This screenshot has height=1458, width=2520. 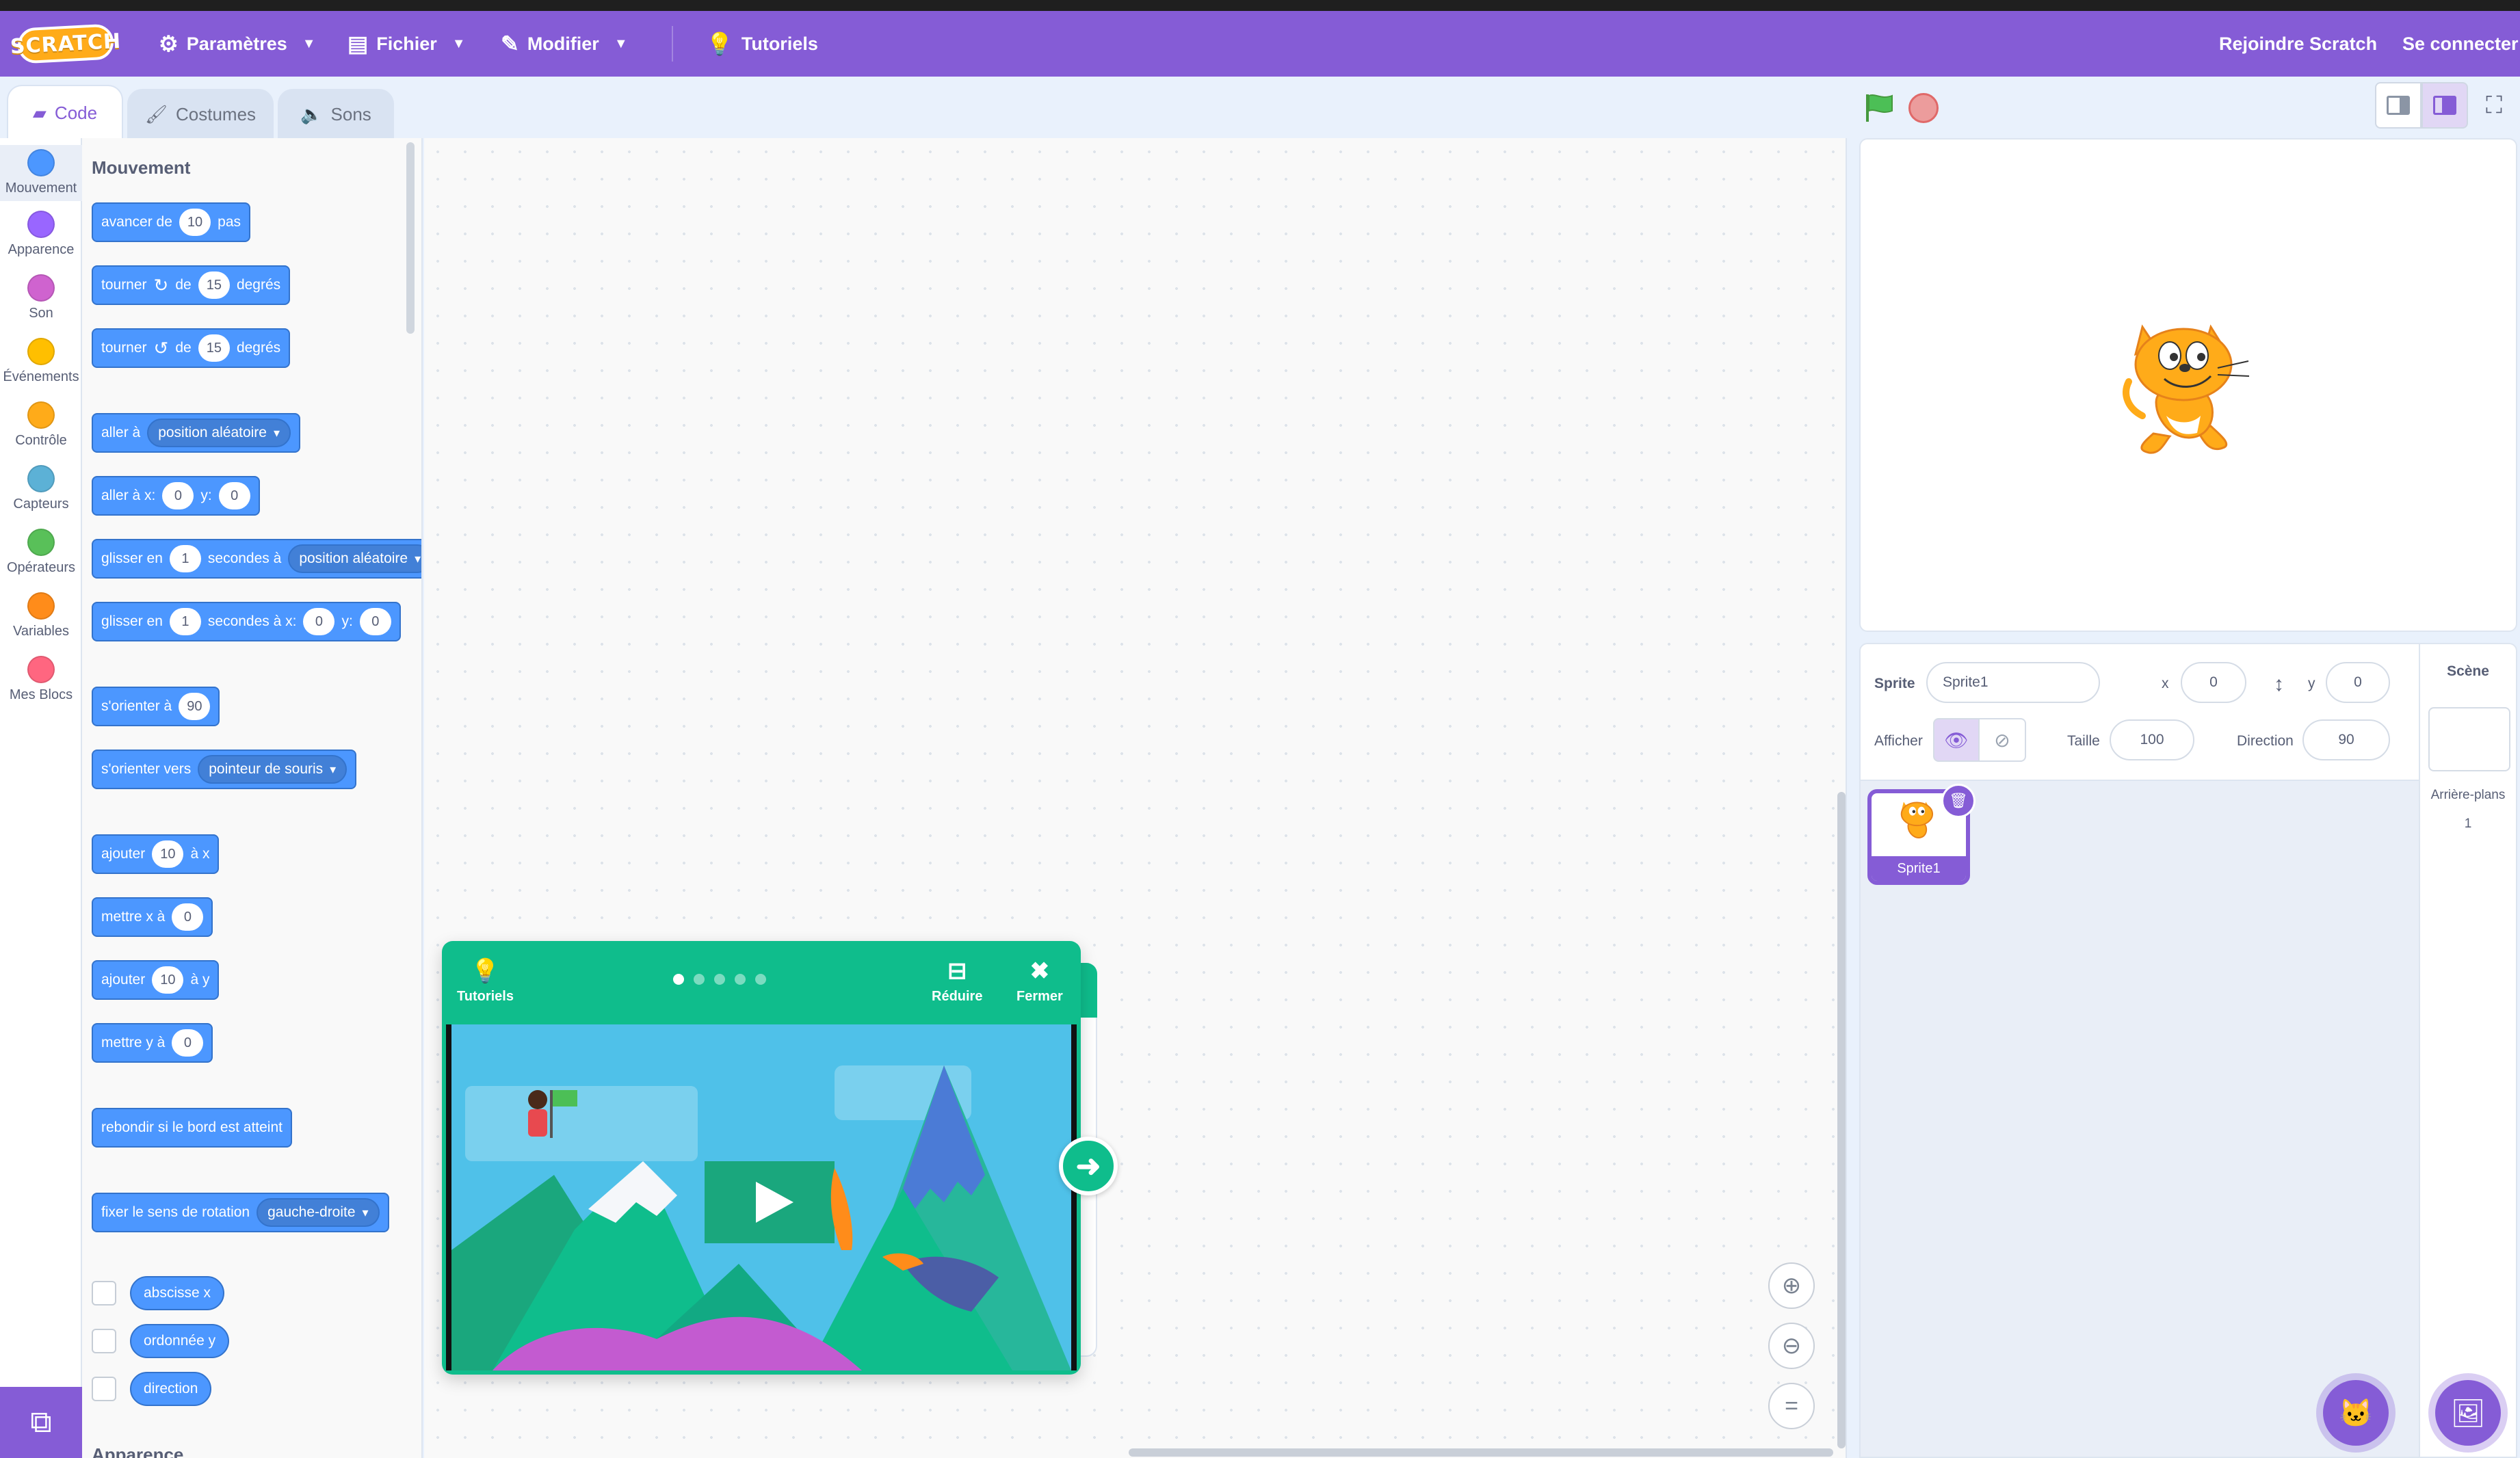 I want to click on palette-scrollbar, so click(x=410, y=238).